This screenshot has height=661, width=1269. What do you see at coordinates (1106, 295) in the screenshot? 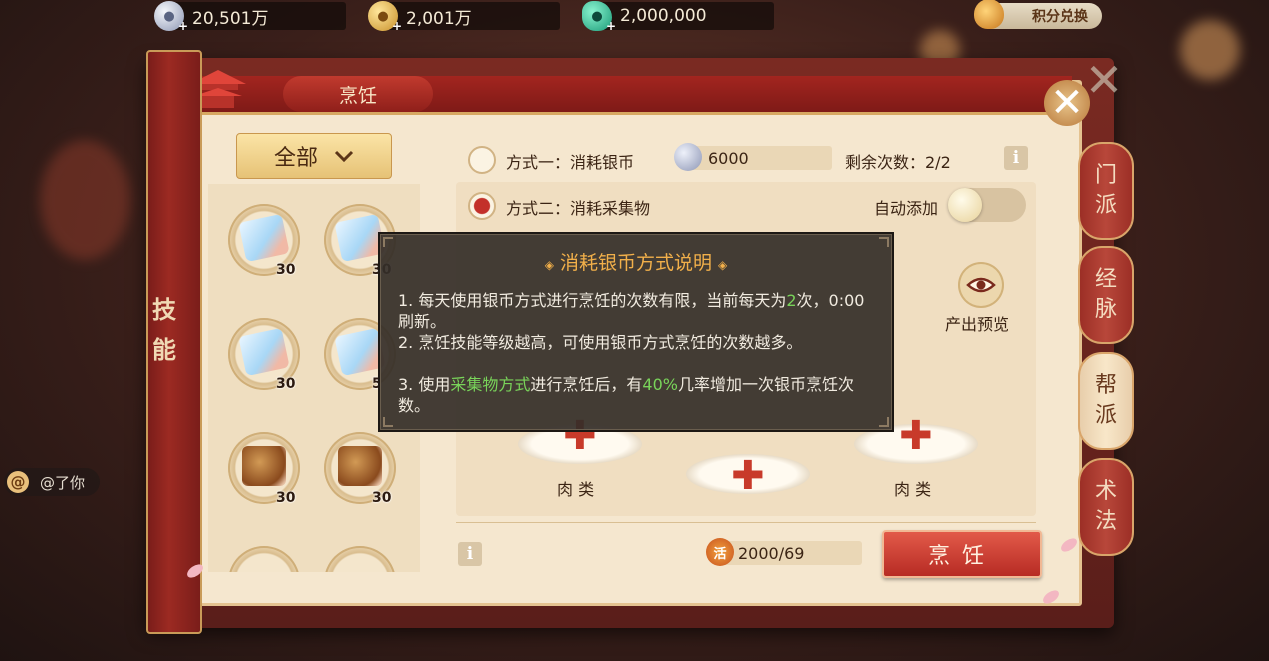
I see `tab-meridian: 经 脉` at bounding box center [1106, 295].